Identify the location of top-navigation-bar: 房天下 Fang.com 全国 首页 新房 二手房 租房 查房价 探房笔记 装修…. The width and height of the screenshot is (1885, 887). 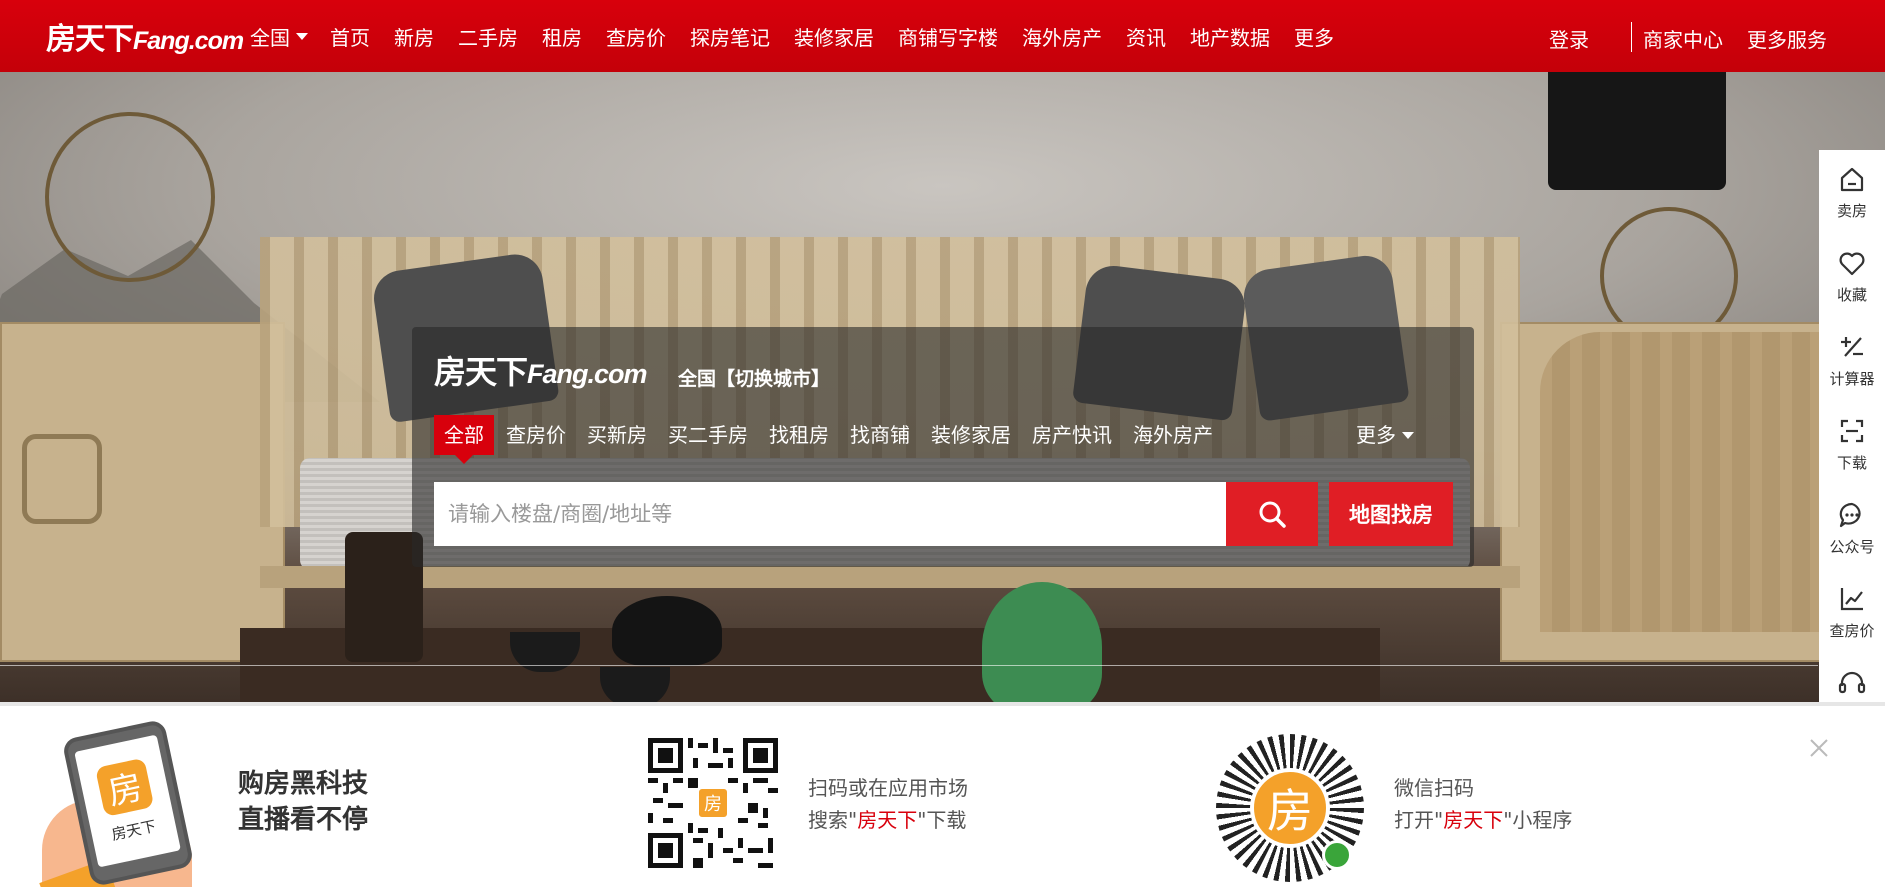
(942, 36).